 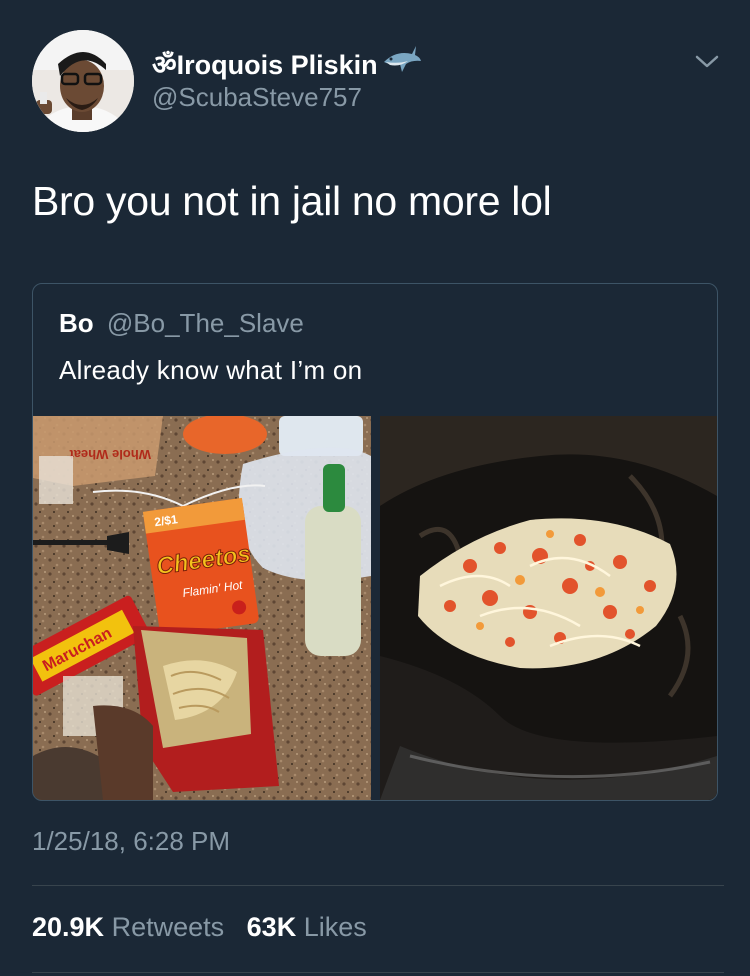 What do you see at coordinates (205, 323) in the screenshot?
I see `quoted-author-handle: @Bo_The_Slave` at bounding box center [205, 323].